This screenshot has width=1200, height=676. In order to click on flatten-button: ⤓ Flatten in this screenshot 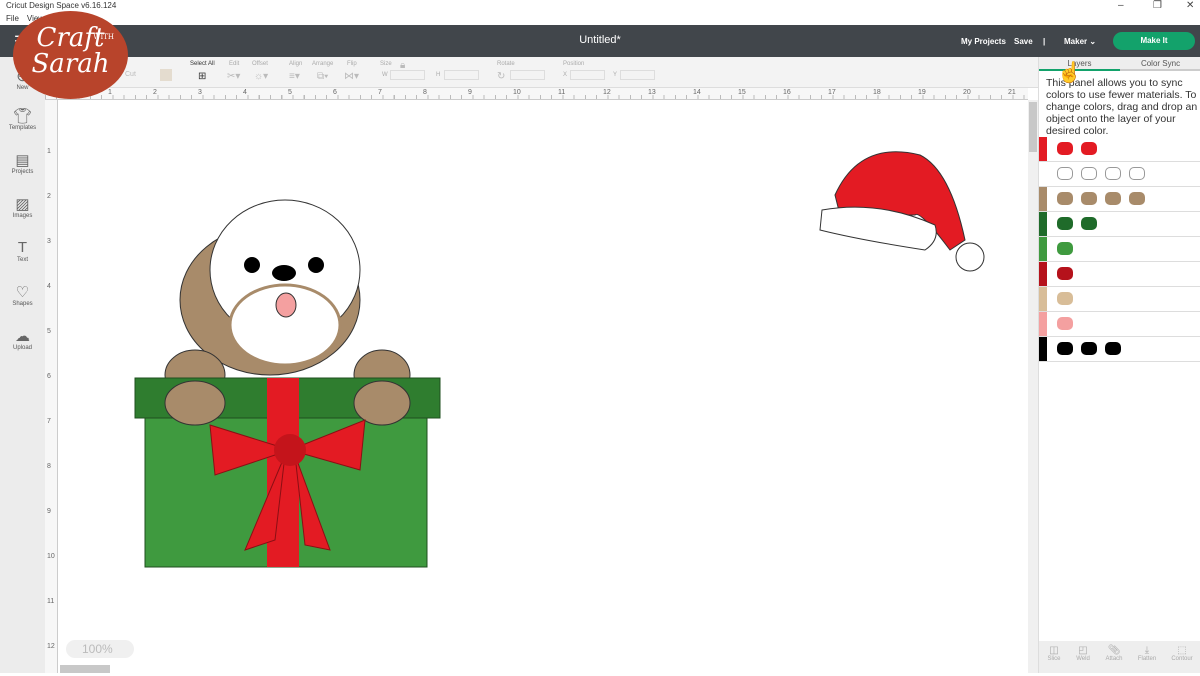, I will do `click(1147, 653)`.